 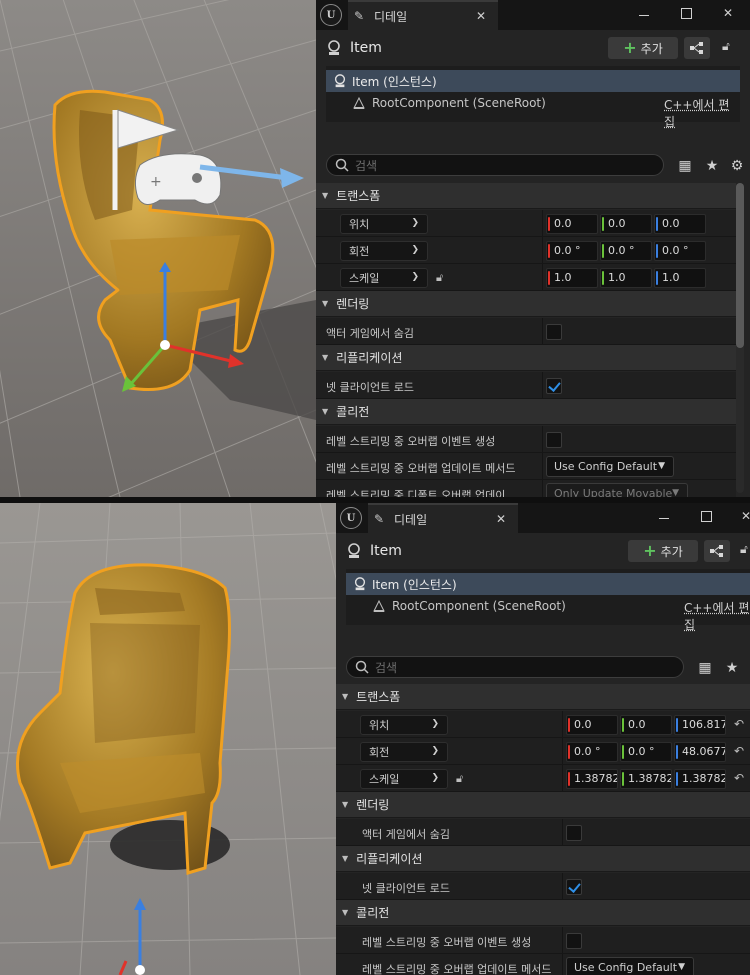 What do you see at coordinates (373, 913) in the screenshot?
I see `category-label: 콜리전` at bounding box center [373, 913].